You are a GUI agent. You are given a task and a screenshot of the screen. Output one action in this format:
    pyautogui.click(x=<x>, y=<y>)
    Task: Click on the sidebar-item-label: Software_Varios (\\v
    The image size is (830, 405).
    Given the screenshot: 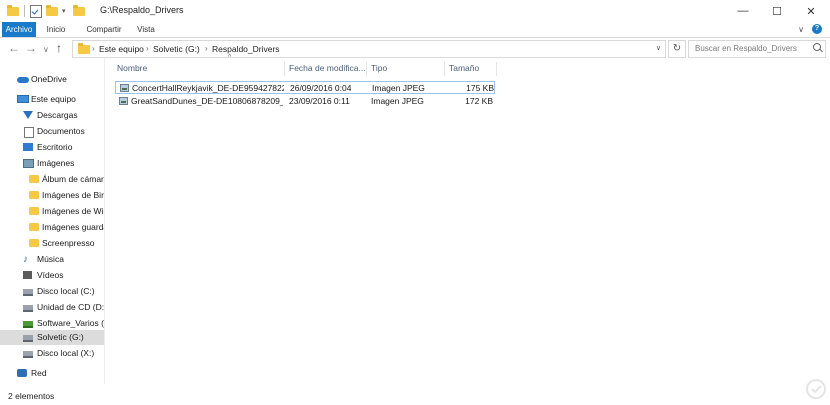 What is the action you would take?
    pyautogui.click(x=70, y=323)
    